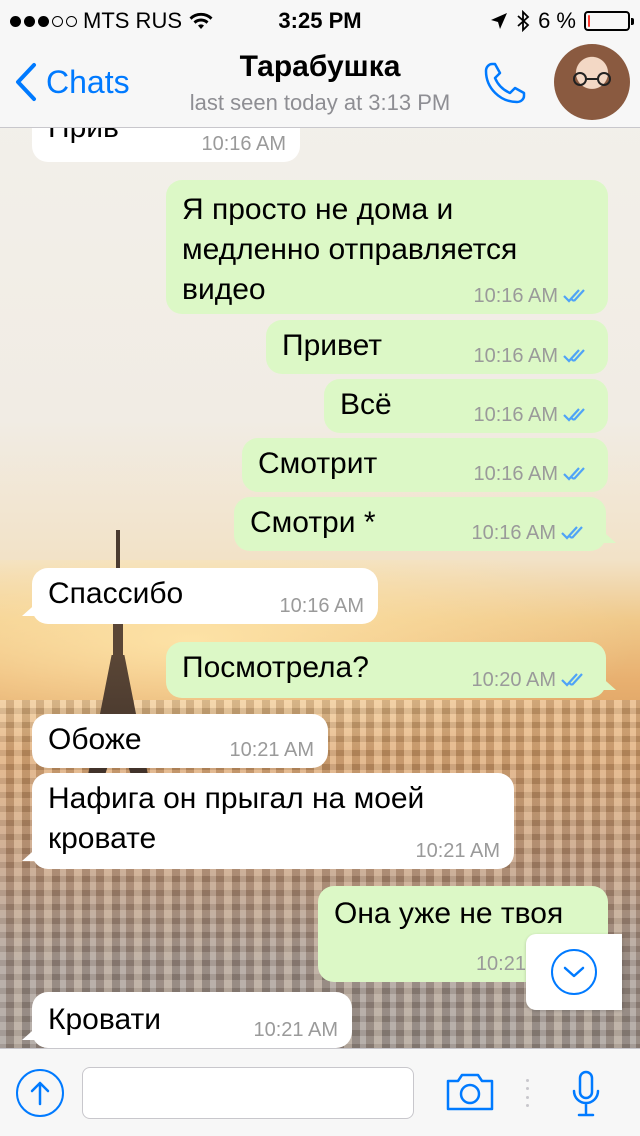  Describe the element at coordinates (609, 21) in the screenshot. I see `battery-icon` at that location.